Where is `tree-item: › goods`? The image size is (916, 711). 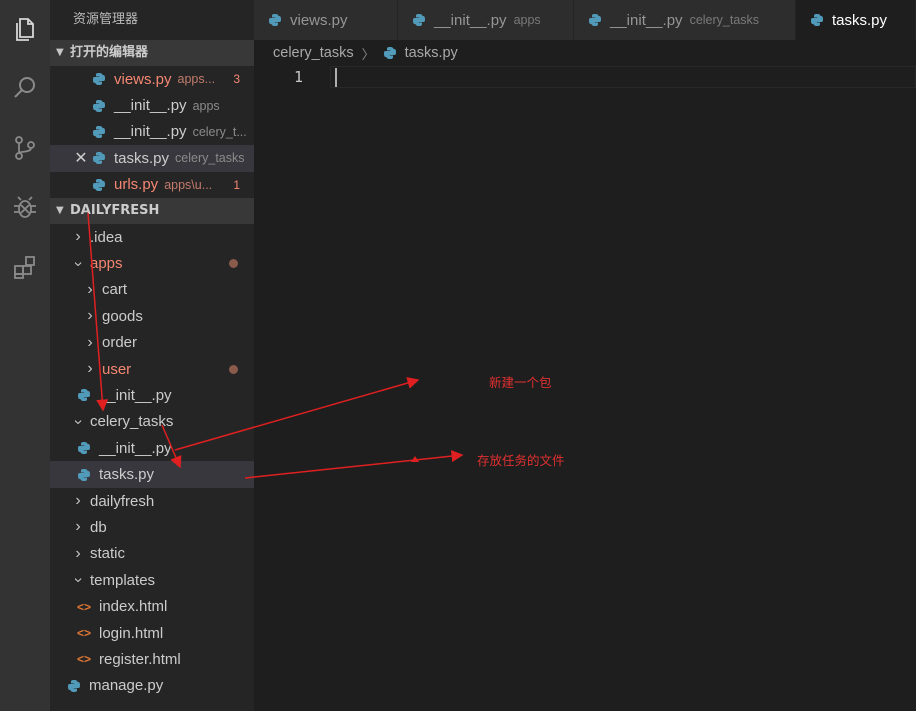
tree-item: › goods is located at coordinates (152, 316).